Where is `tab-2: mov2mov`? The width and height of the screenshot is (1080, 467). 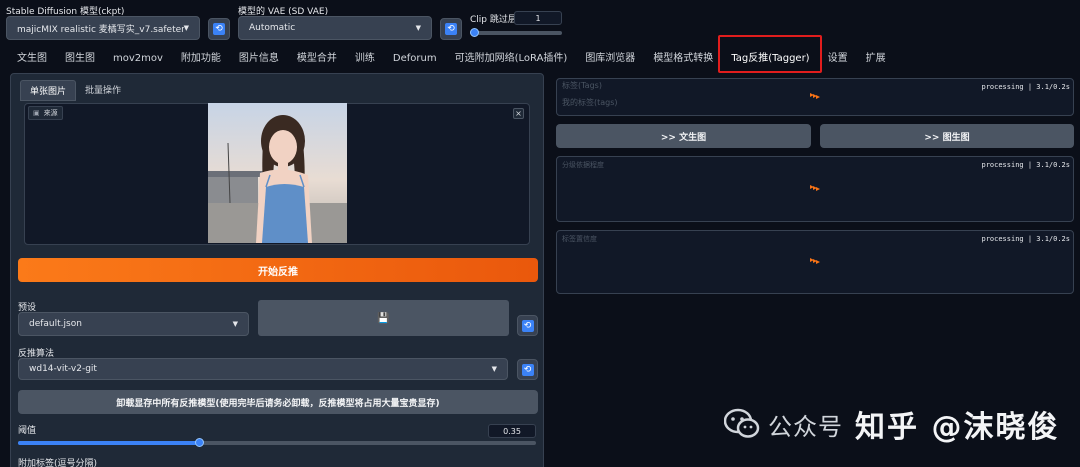 tab-2: mov2mov is located at coordinates (138, 59).